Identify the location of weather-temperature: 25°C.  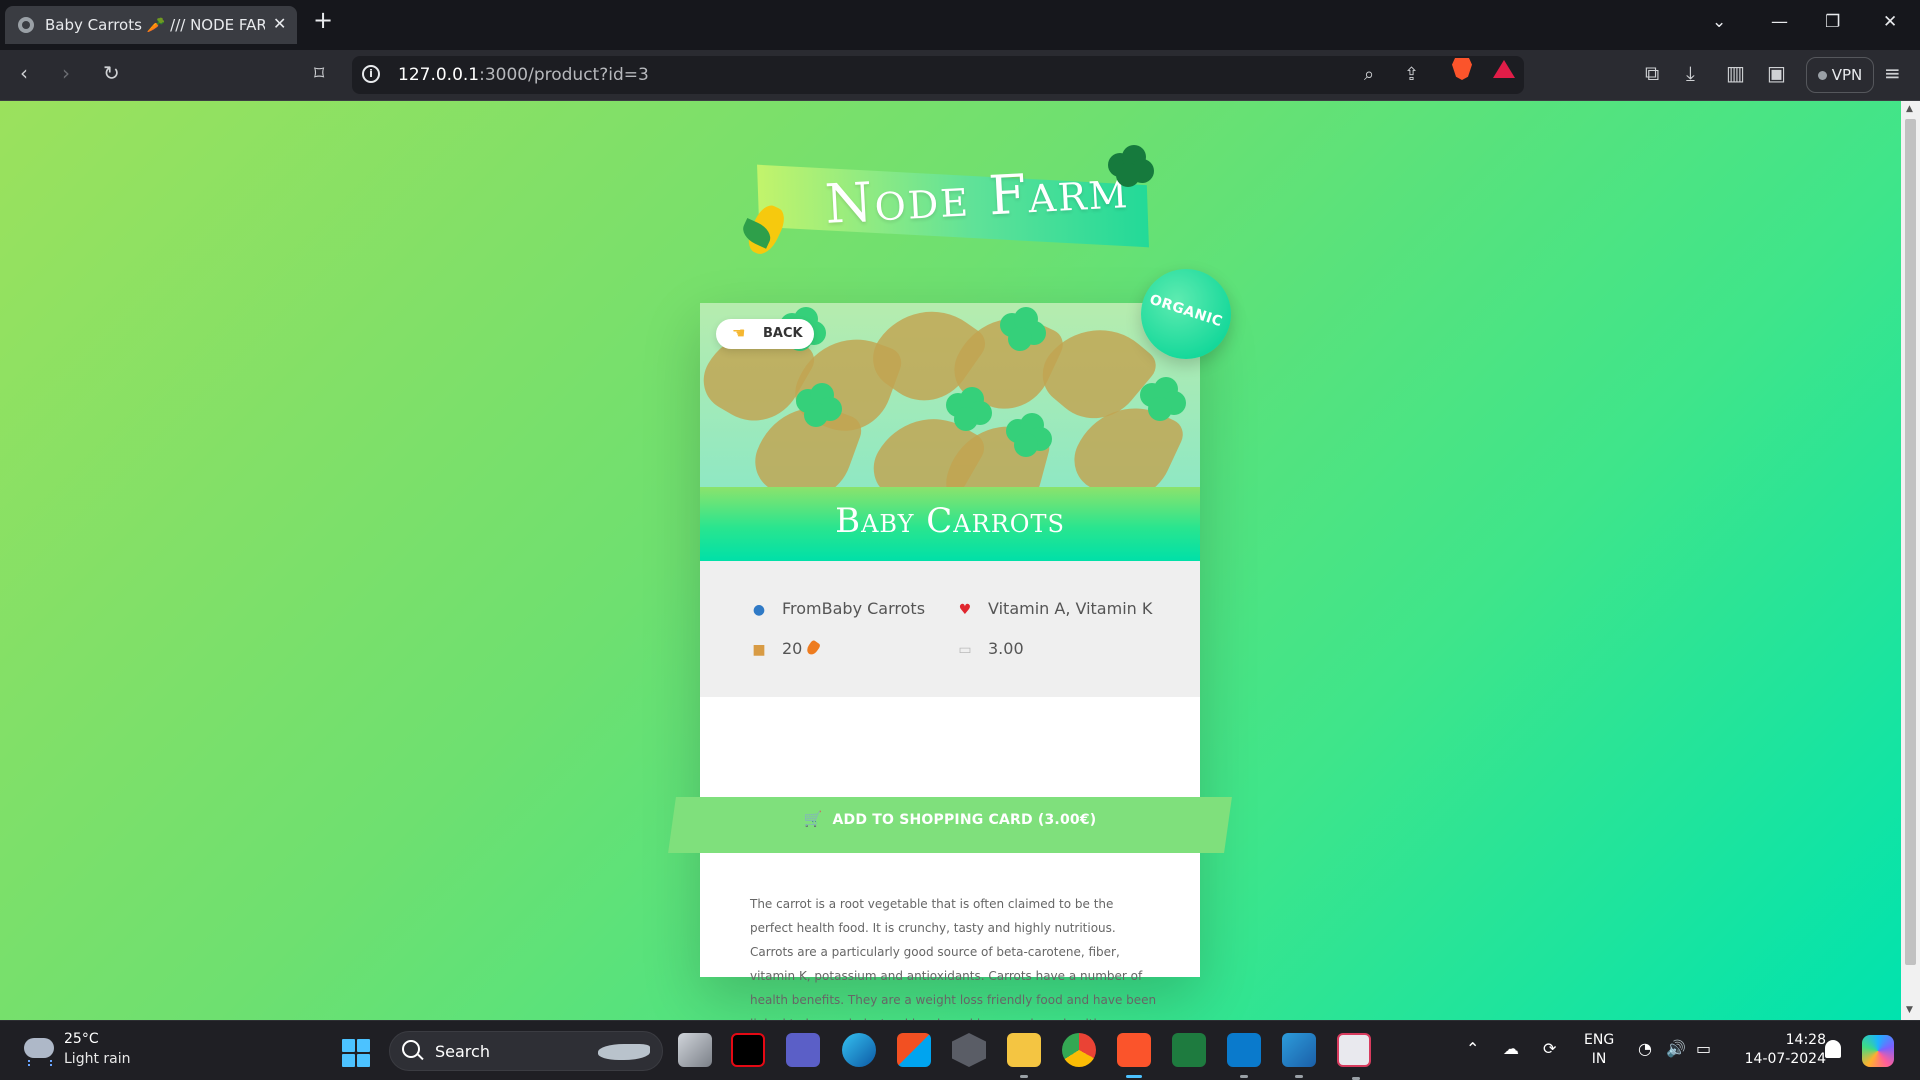
(81, 1039).